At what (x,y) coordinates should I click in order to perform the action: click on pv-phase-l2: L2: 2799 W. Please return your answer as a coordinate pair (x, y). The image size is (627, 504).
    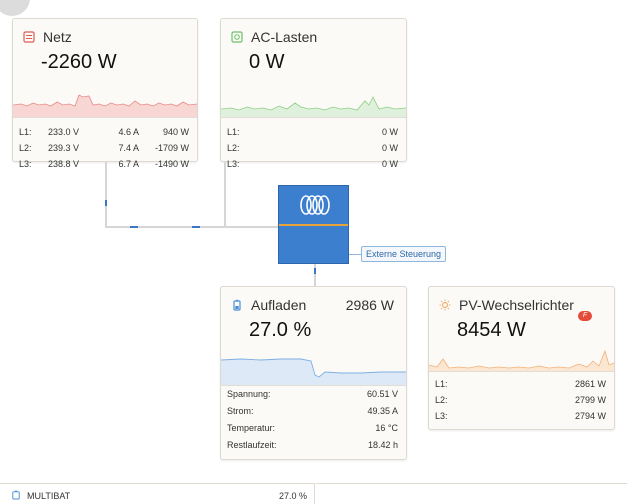
    Looking at the image, I should click on (520, 400).